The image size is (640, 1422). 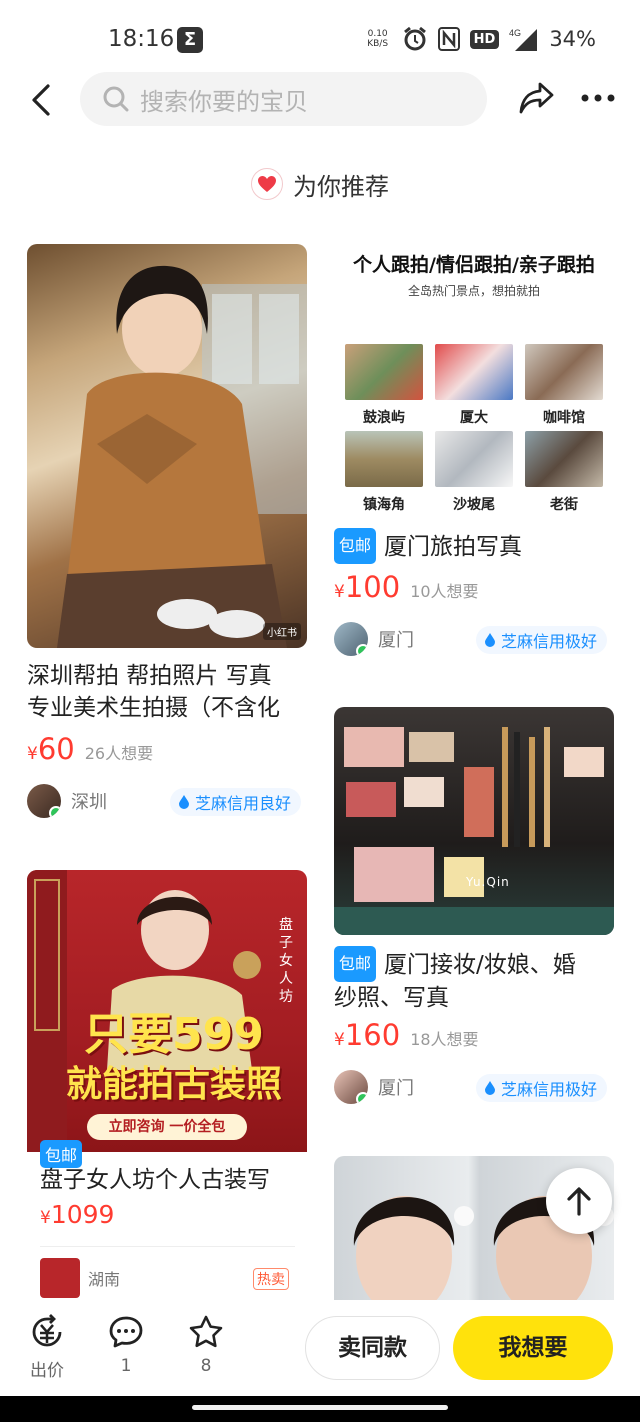 I want to click on product-title-4: 包邮 厦门接妆/妆娘、婚 纱照、写真, so click(x=474, y=980).